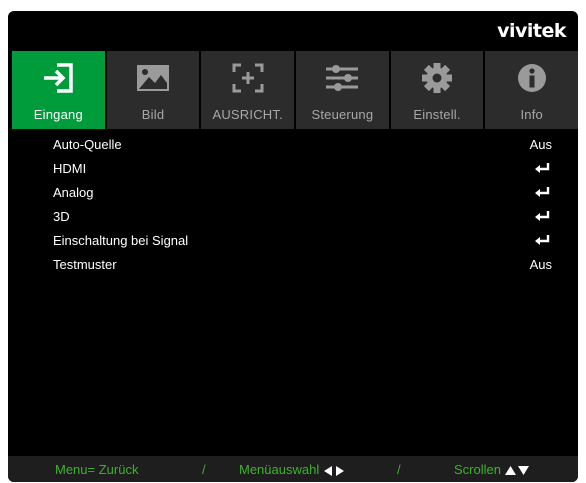 This screenshot has height=483, width=586. I want to click on tab-label: Einstell., so click(437, 114).